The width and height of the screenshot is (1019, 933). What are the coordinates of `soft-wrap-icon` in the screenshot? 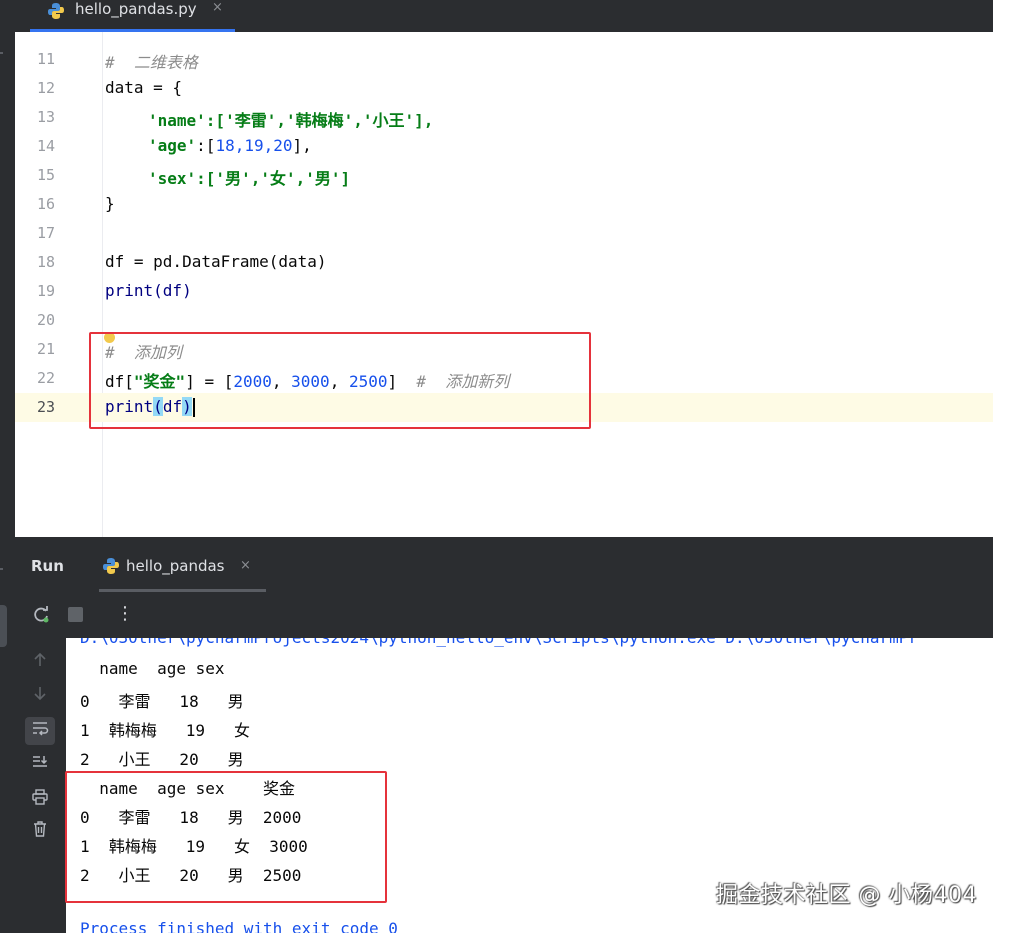 It's located at (40, 731).